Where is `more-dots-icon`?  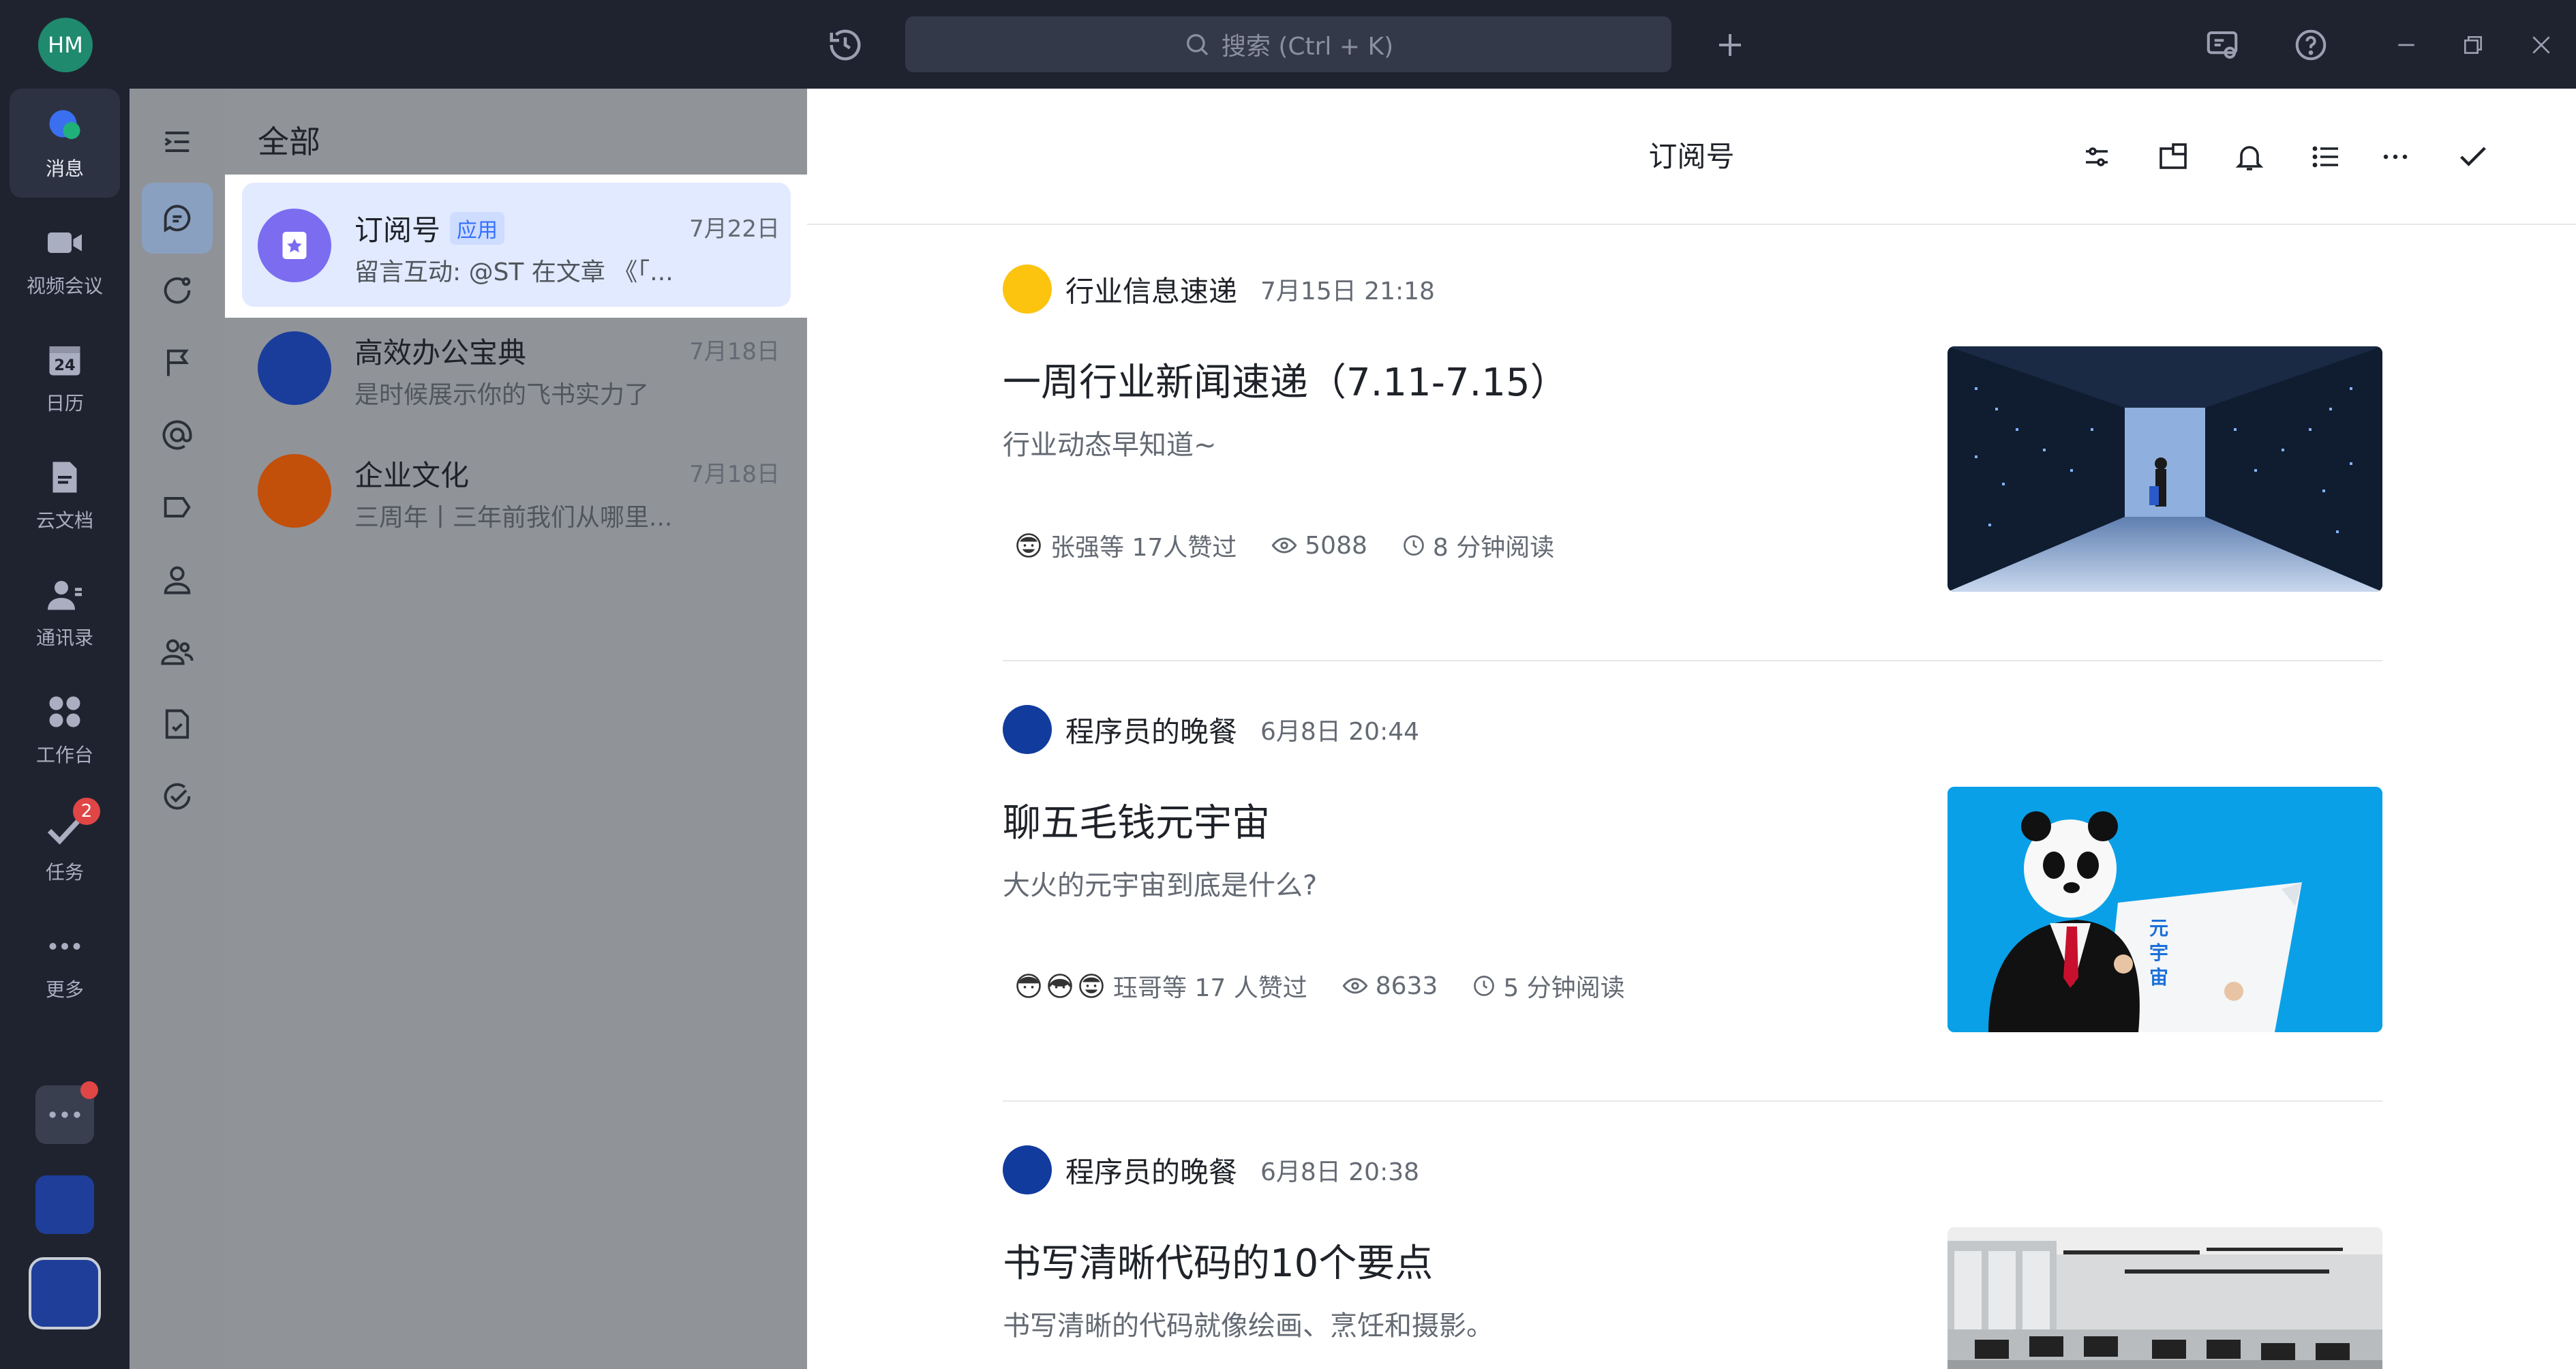 more-dots-icon is located at coordinates (64, 946).